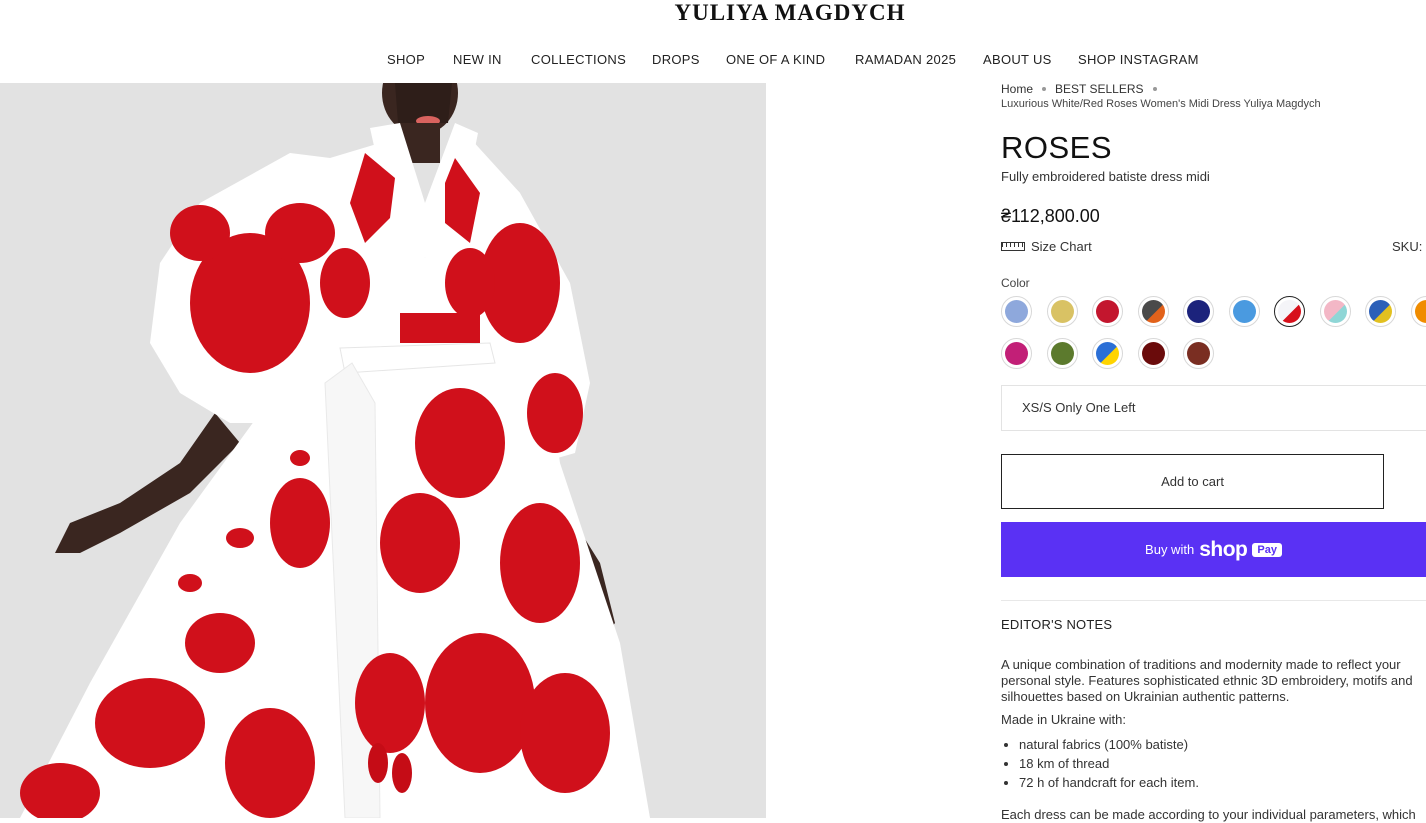 The height and width of the screenshot is (823, 1426). Describe the element at coordinates (905, 60) in the screenshot. I see `nav-item-ramadan: RAMADAN 2025` at that location.